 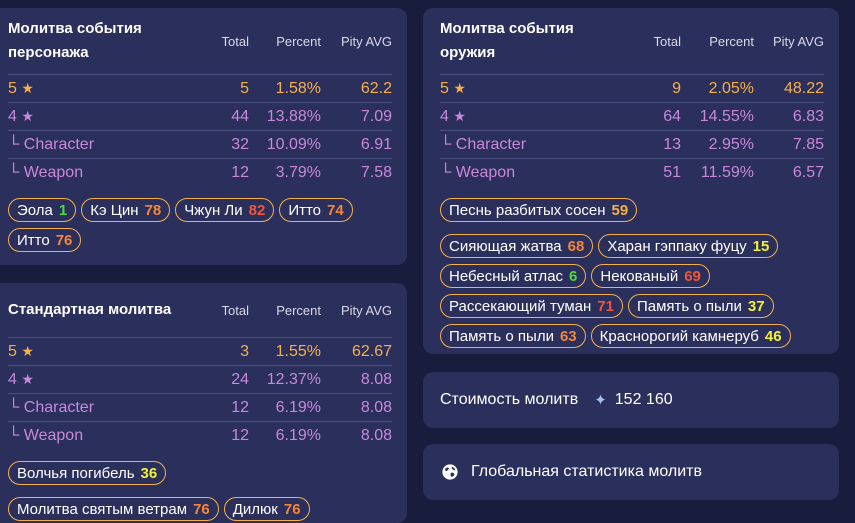 What do you see at coordinates (75, 40) in the screenshot?
I see `panel-title: Молитва события персонажа` at bounding box center [75, 40].